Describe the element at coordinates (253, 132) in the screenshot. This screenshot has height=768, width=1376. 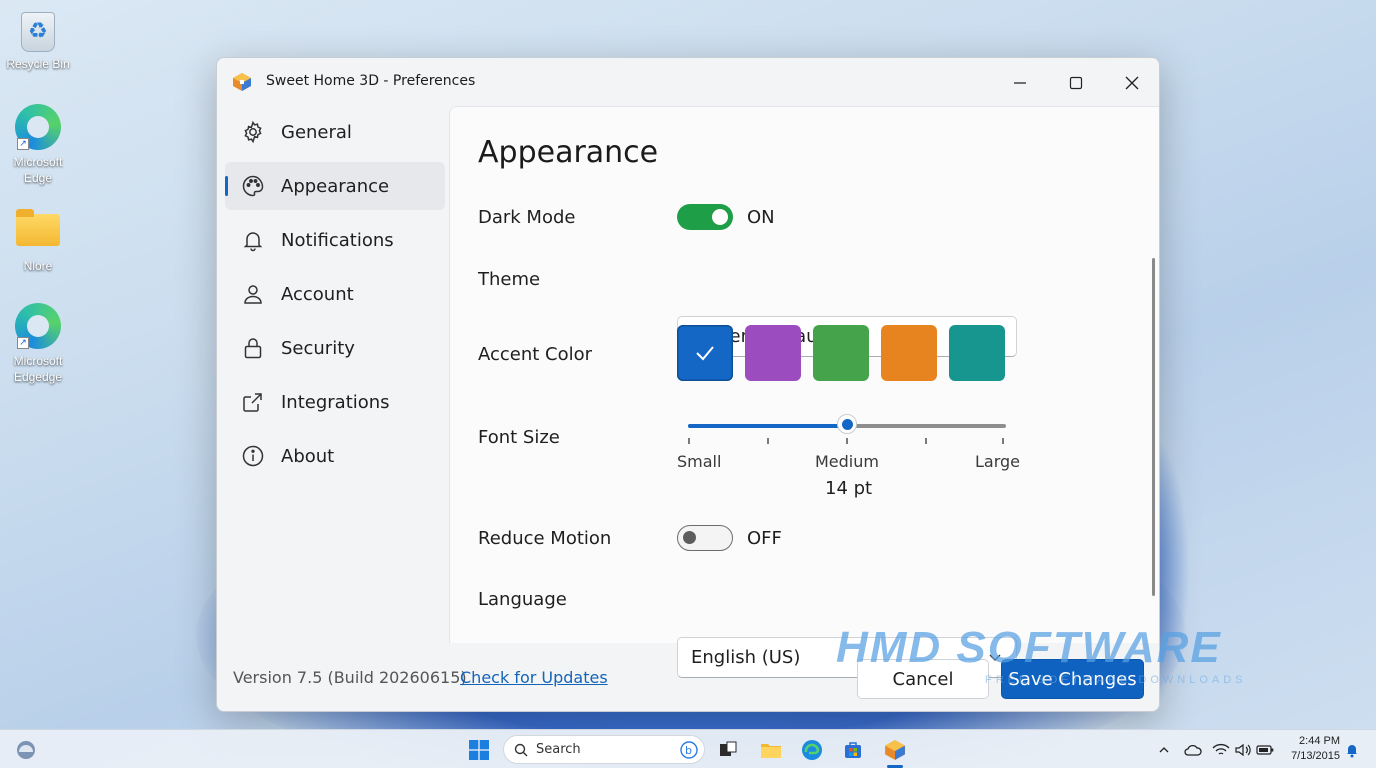
I see `gear-icon` at that location.